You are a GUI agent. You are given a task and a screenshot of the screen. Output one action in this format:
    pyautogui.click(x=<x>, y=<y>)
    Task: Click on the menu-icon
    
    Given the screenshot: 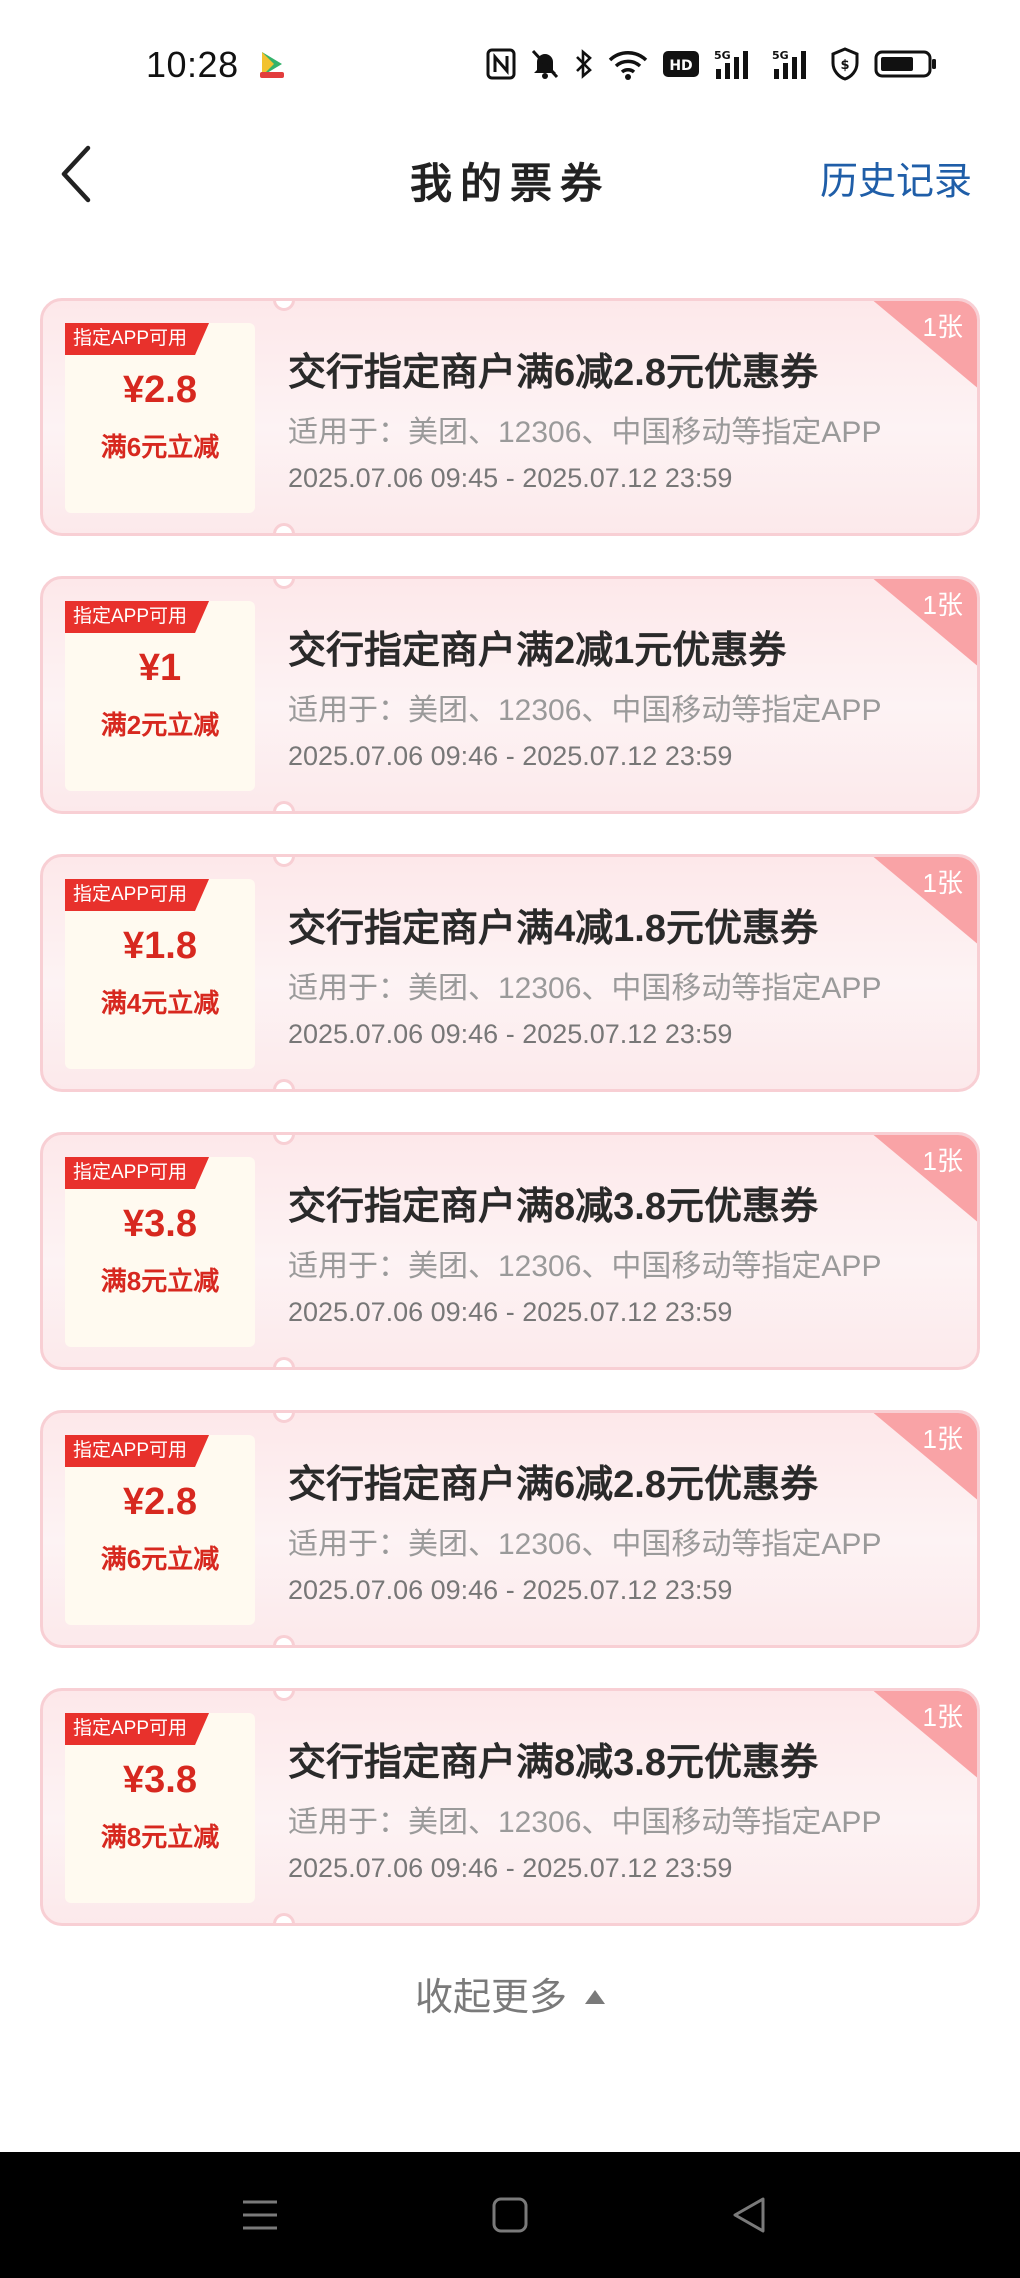 What is the action you would take?
    pyautogui.click(x=260, y=2215)
    